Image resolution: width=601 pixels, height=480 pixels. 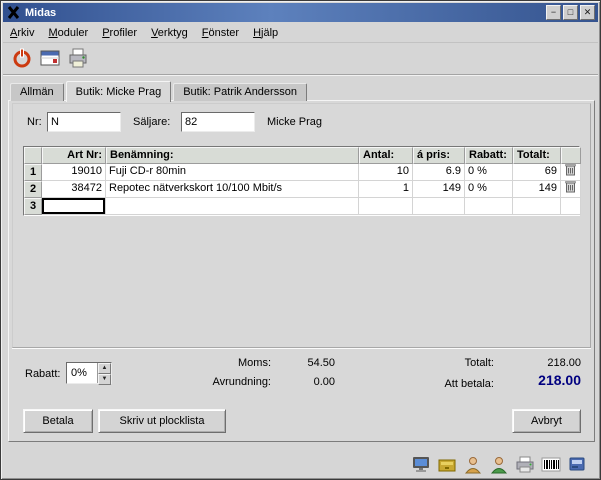 I want to click on device-tray, so click(x=499, y=464).